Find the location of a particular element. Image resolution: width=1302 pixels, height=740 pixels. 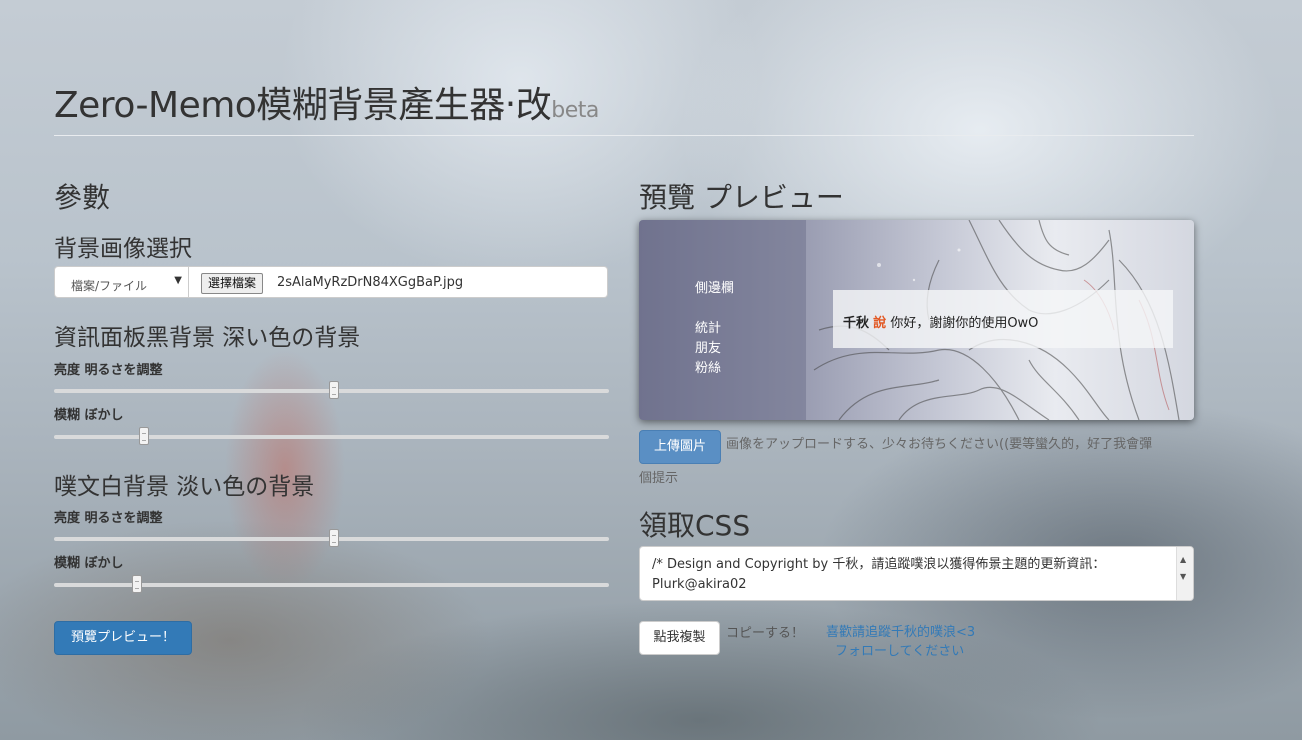

upload-note: 画像をアップロードする、少々お待ちください((要等蠻久的，好了我會彈 is located at coordinates (939, 444).